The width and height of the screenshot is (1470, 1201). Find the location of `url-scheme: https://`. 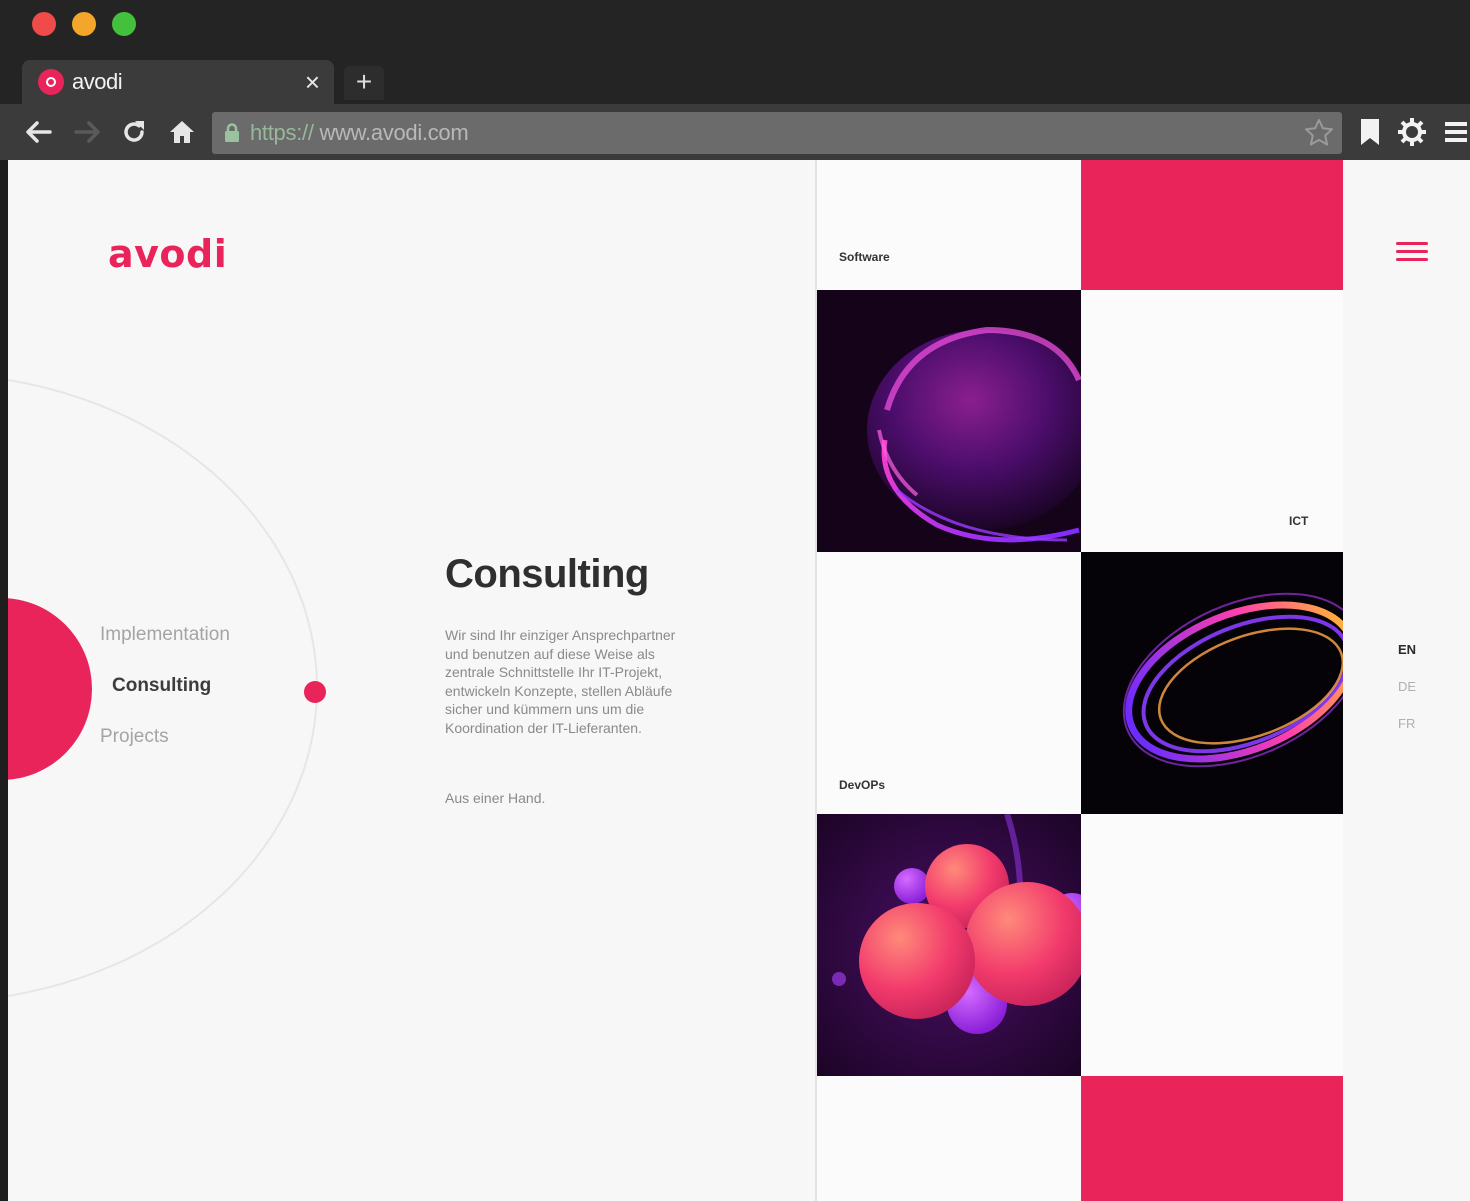

url-scheme: https:// is located at coordinates (282, 132).